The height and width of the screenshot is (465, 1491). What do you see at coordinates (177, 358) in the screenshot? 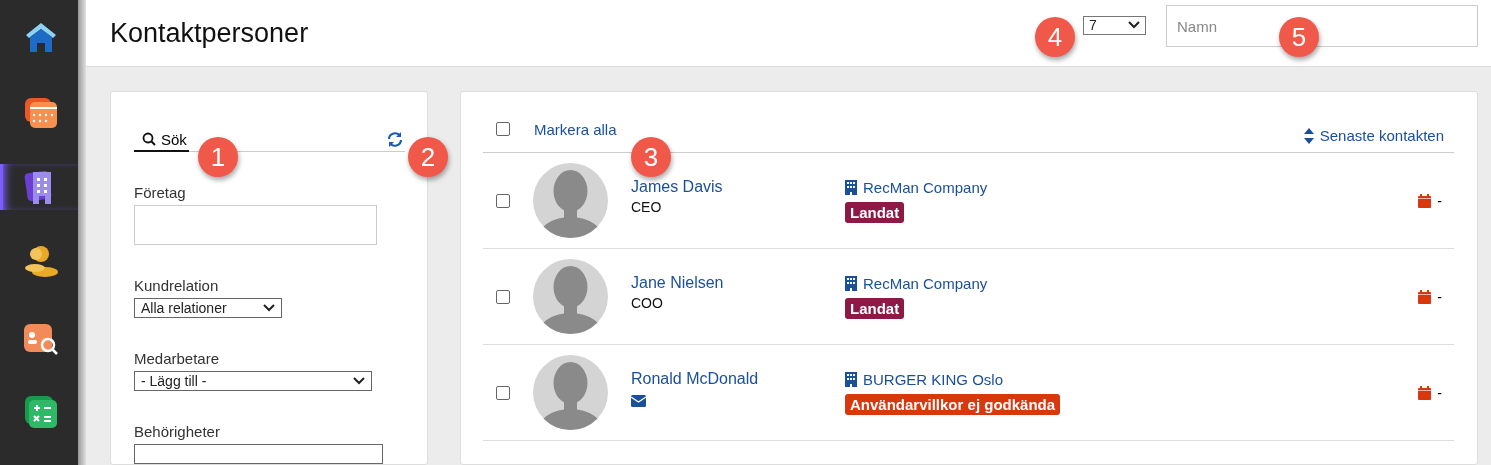
I see `filter-label: Medarbetare` at bounding box center [177, 358].